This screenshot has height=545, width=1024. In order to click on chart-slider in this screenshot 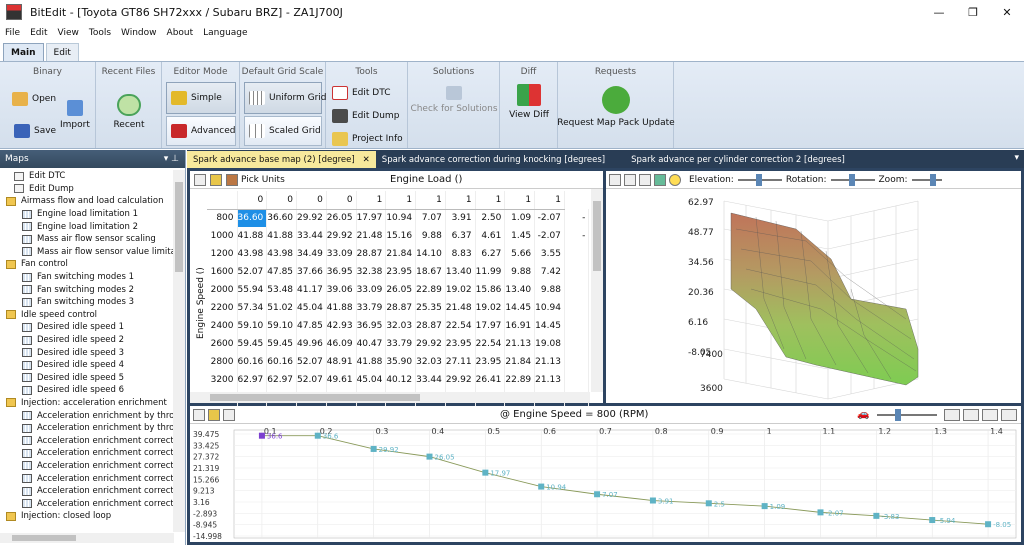, I will do `click(907, 415)`.